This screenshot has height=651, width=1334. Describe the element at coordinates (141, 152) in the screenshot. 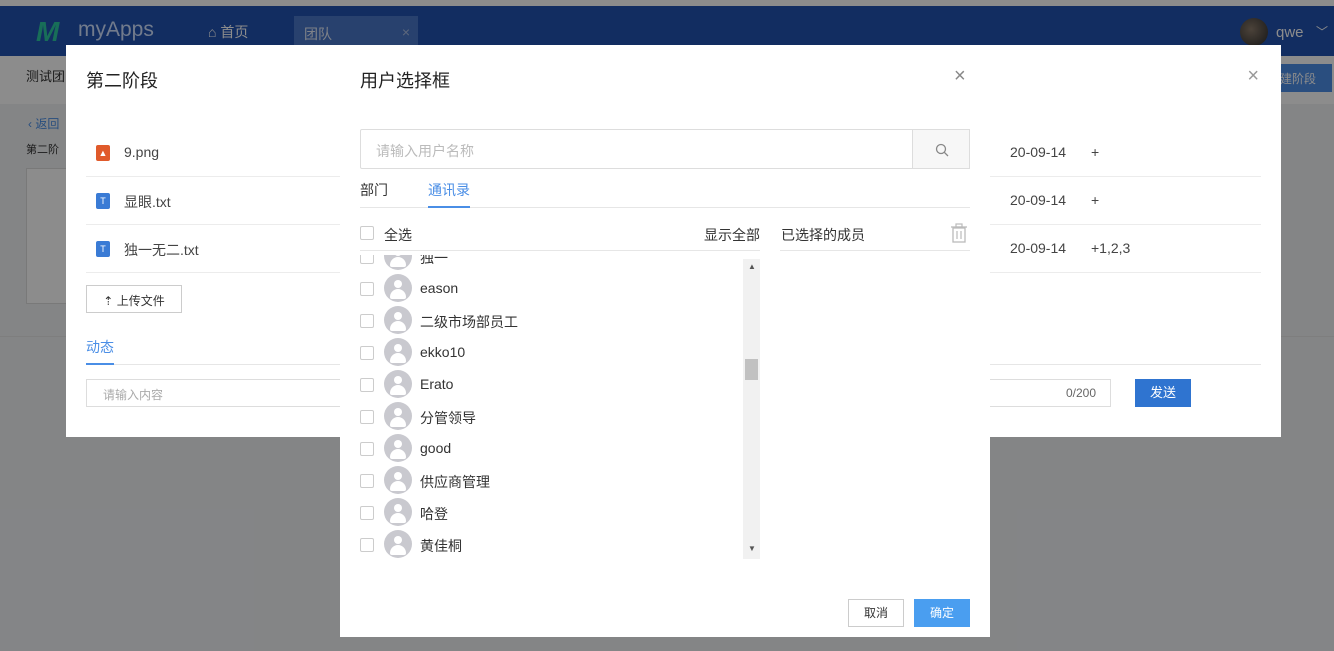

I see `file-name: 9.png` at that location.